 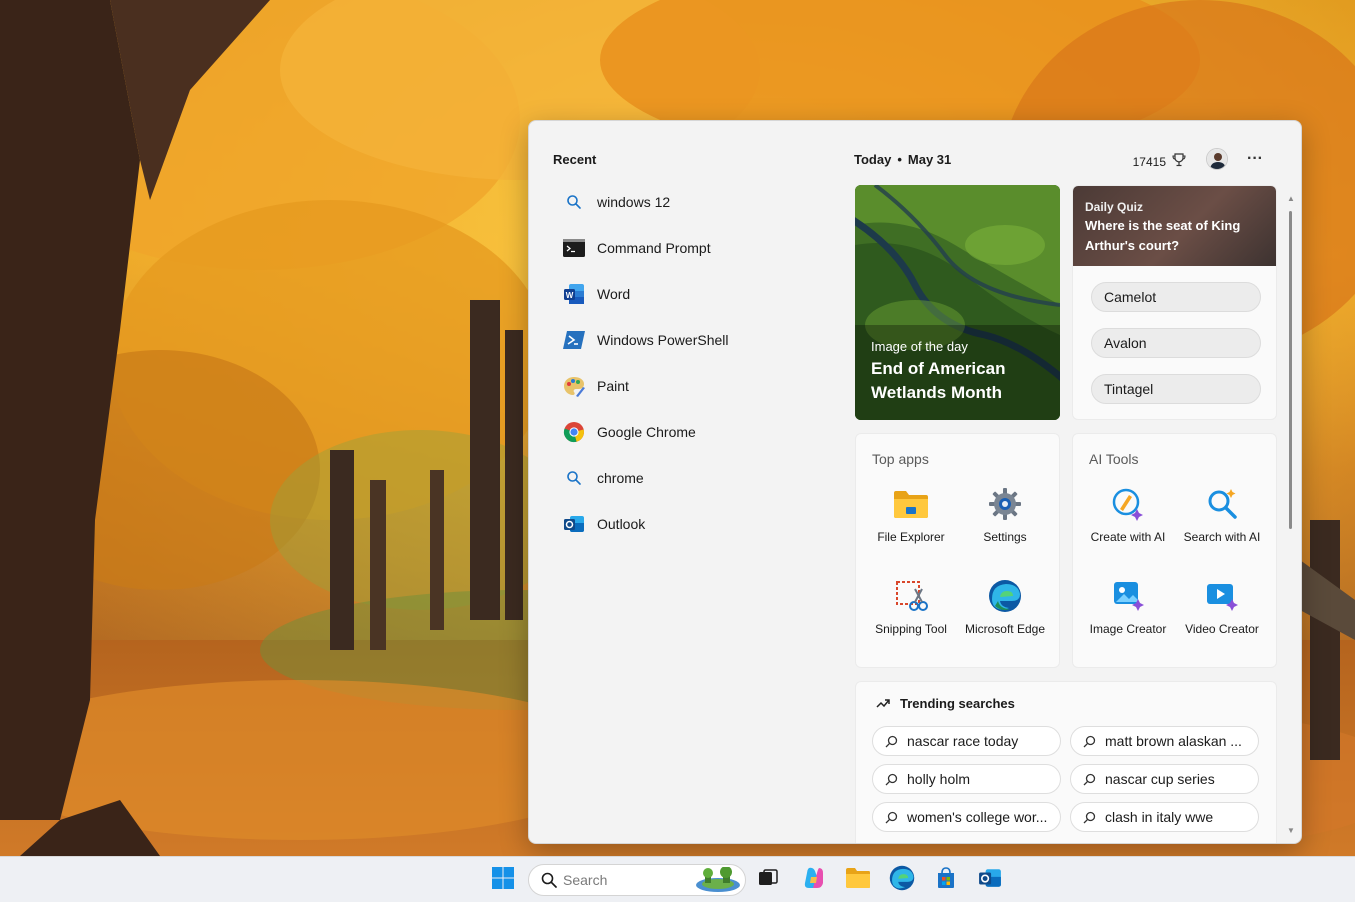 What do you see at coordinates (1114, 207) in the screenshot?
I see `daily-quiz-overline: Daily Quiz` at bounding box center [1114, 207].